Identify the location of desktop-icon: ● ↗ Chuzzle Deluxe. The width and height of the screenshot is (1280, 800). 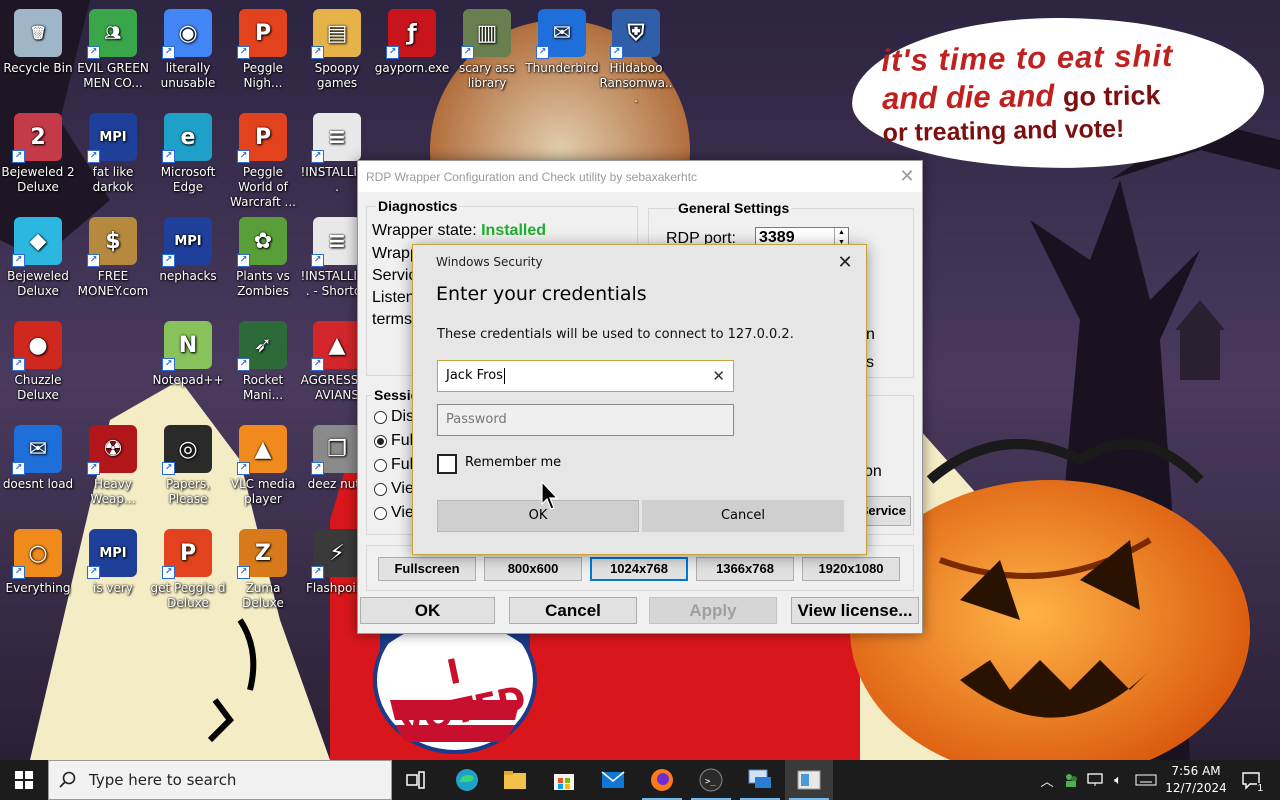
(38, 359).